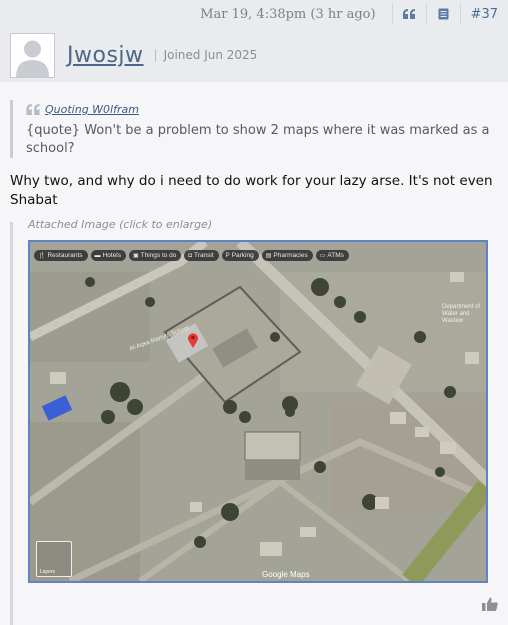  I want to click on username-link: Jwosjw, so click(105, 55).